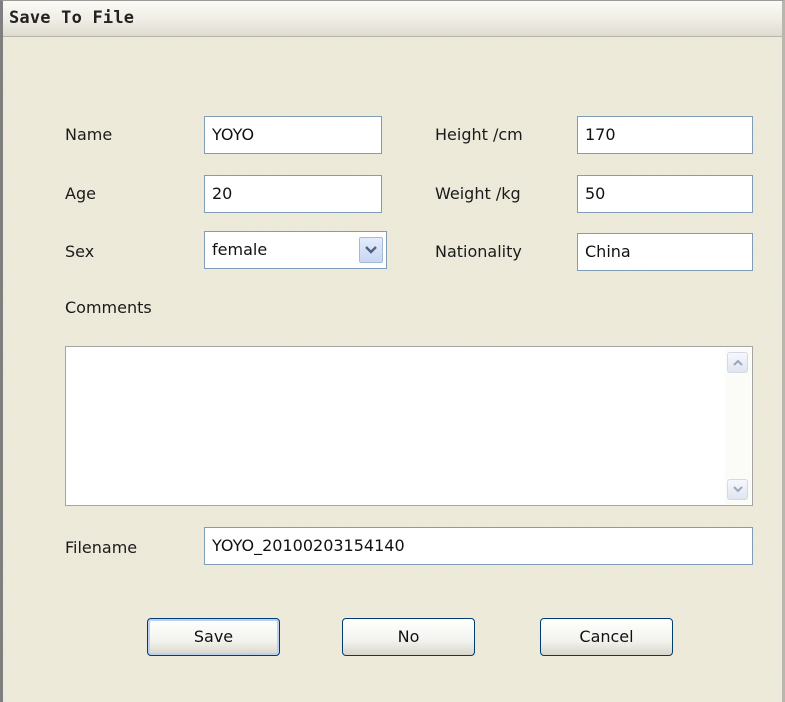 The image size is (785, 702). I want to click on sex-select-value: female, so click(240, 249).